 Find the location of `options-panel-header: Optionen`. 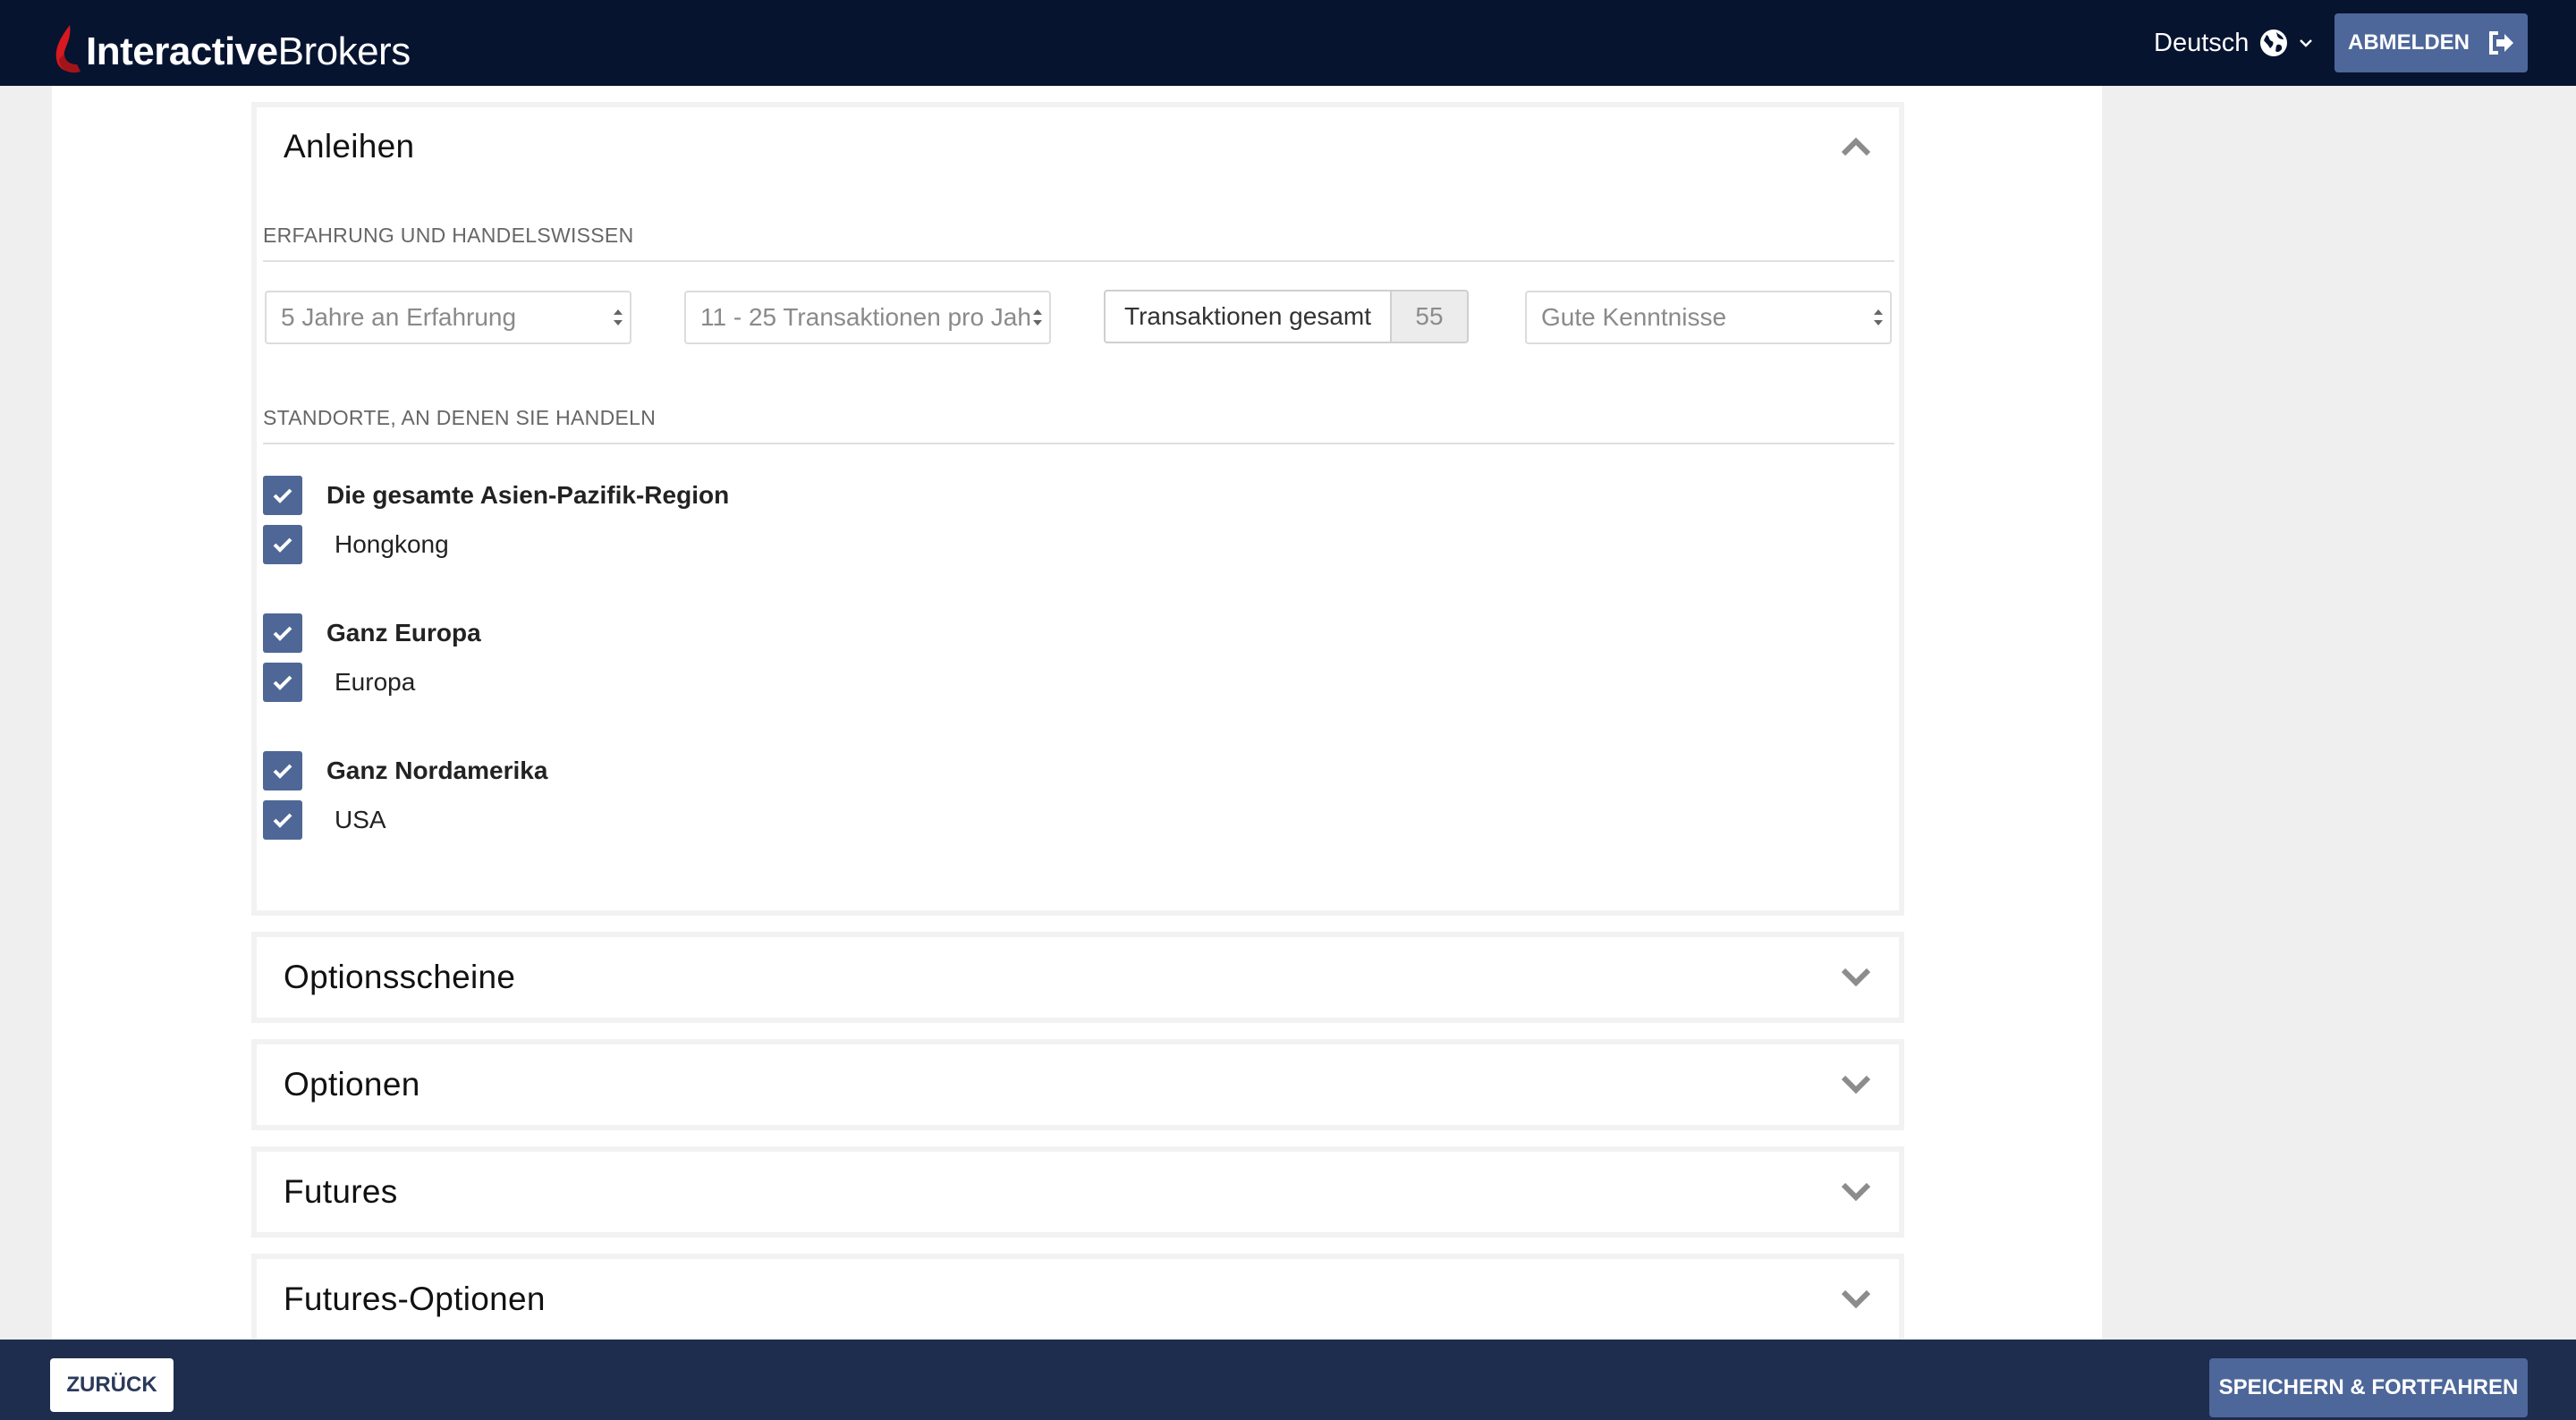

options-panel-header: Optionen is located at coordinates (1078, 1084).